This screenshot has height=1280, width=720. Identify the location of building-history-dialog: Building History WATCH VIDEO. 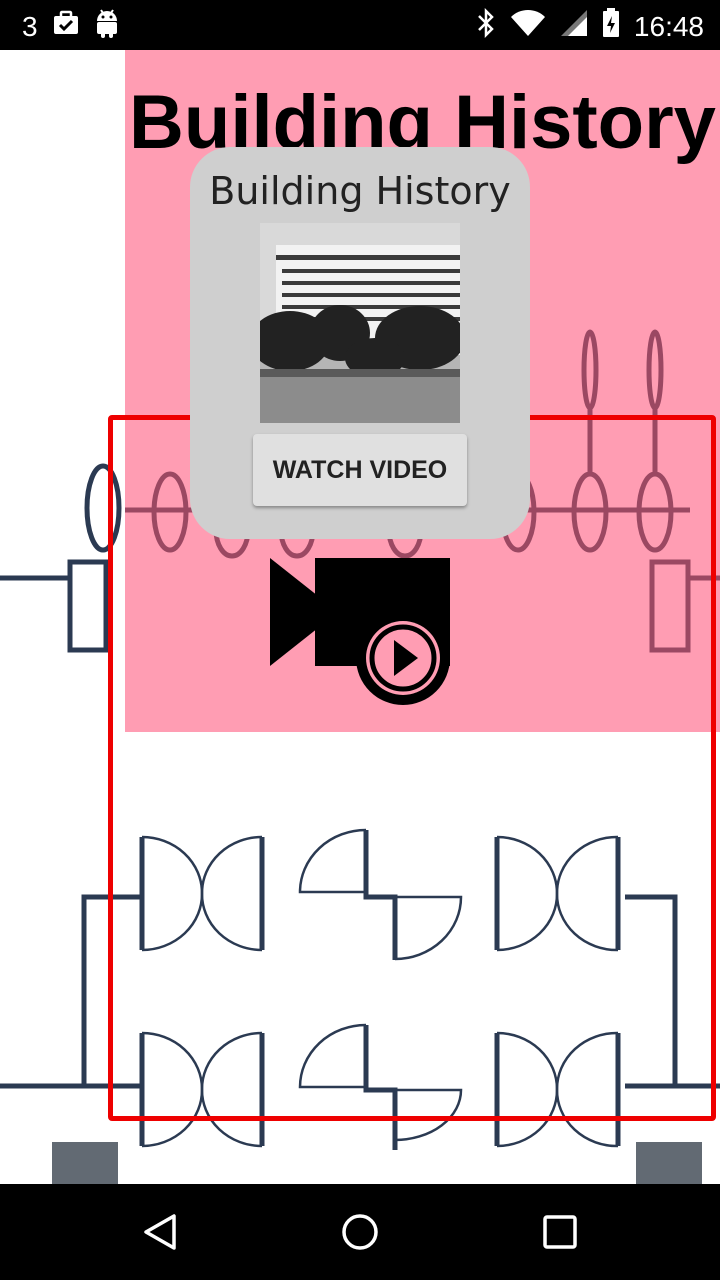
(360, 343).